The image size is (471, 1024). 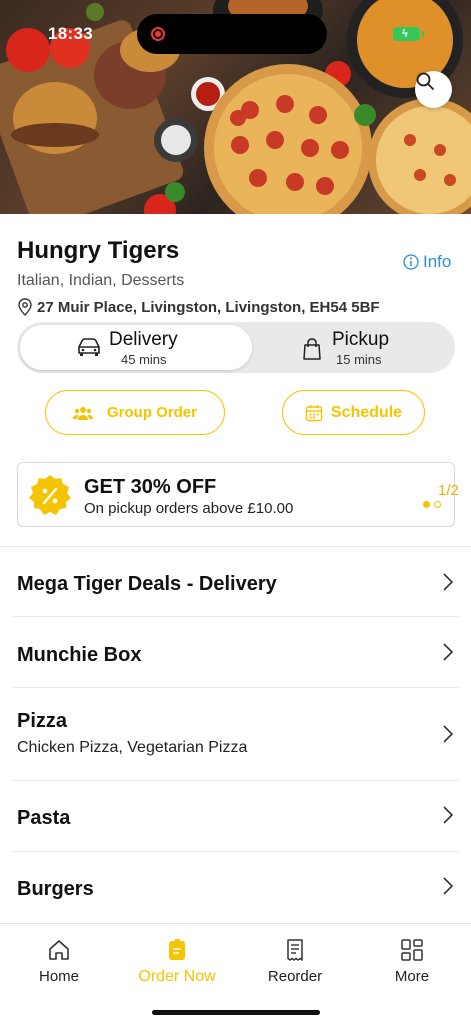 I want to click on car-icon, so click(x=89, y=347).